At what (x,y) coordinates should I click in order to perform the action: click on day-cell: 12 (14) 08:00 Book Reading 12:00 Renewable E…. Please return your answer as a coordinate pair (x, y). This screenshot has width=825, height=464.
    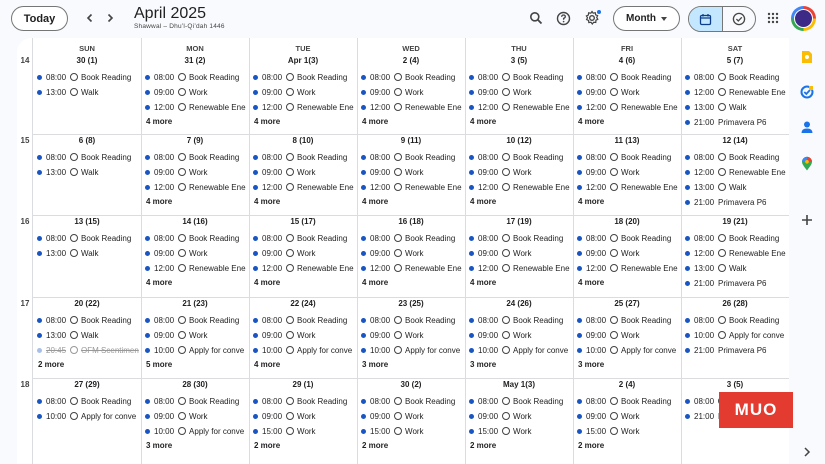
    Looking at the image, I should click on (735, 174).